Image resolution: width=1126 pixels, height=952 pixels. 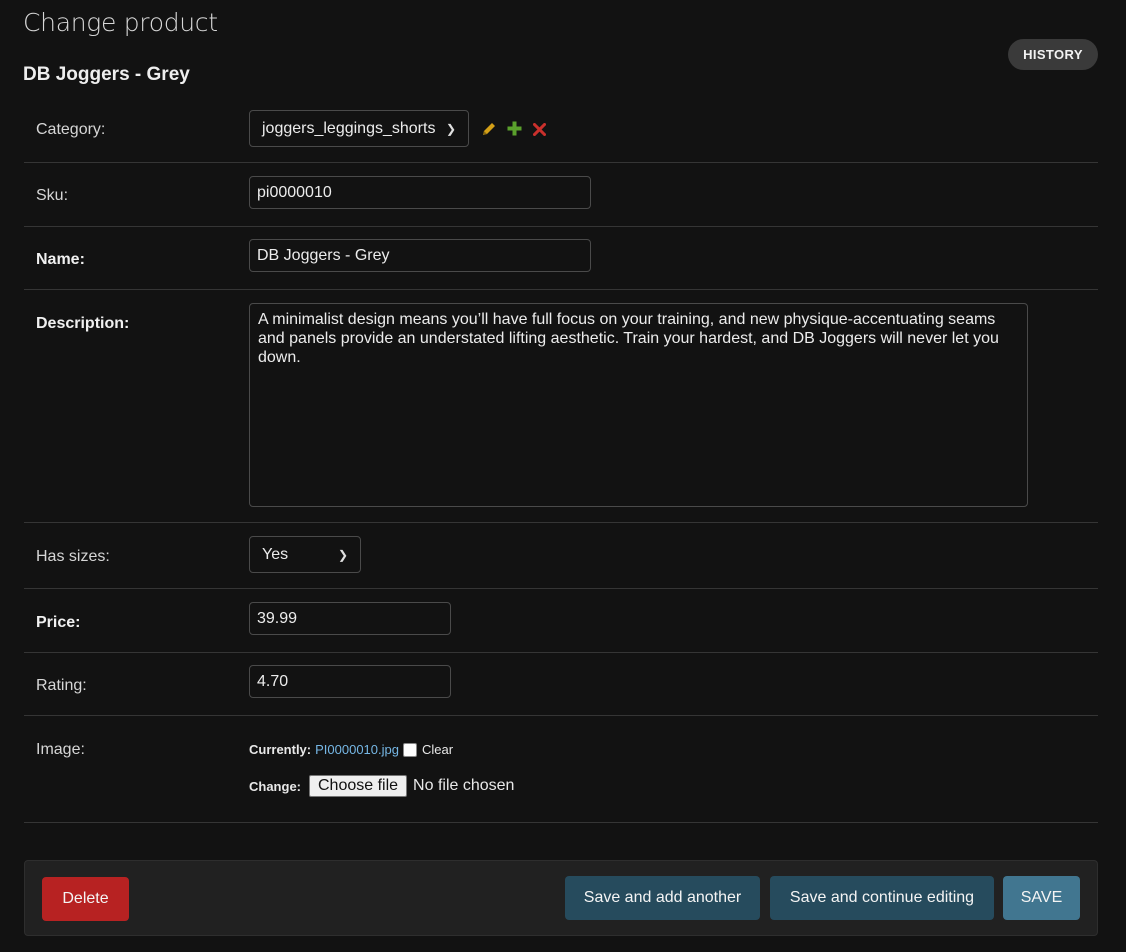 I want to click on save-and-continue-button: Save and continue editing, so click(x=882, y=898).